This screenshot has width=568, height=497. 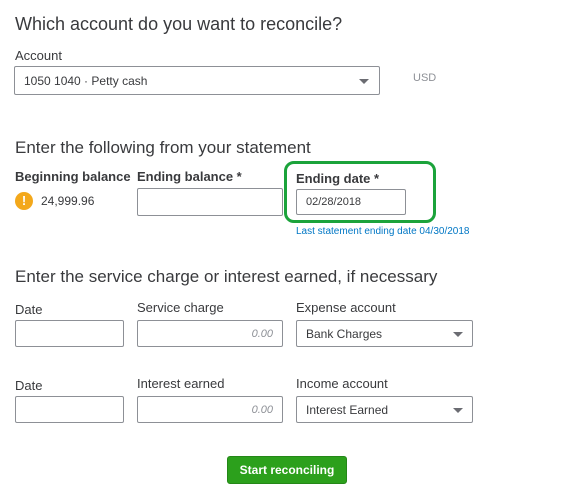 I want to click on ending-date-input: 02/28/2018, so click(x=351, y=202).